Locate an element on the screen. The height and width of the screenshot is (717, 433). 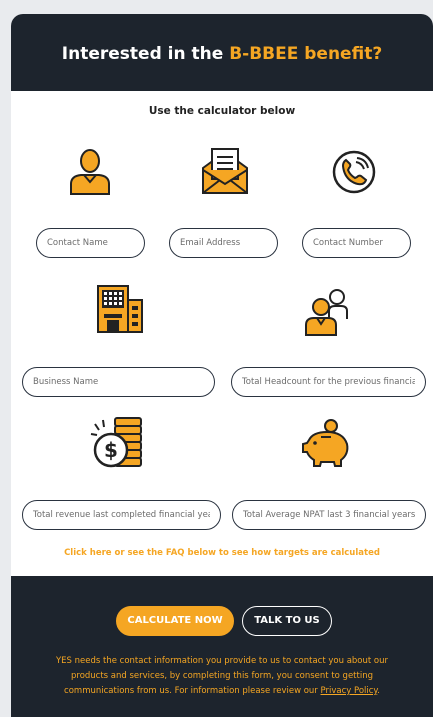
title-accent: B-BBEE benefit? is located at coordinates (306, 54).